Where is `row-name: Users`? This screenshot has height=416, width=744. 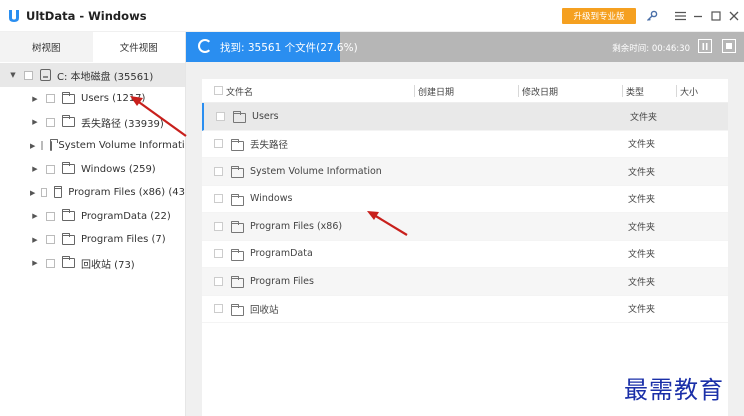 row-name: Users is located at coordinates (265, 116).